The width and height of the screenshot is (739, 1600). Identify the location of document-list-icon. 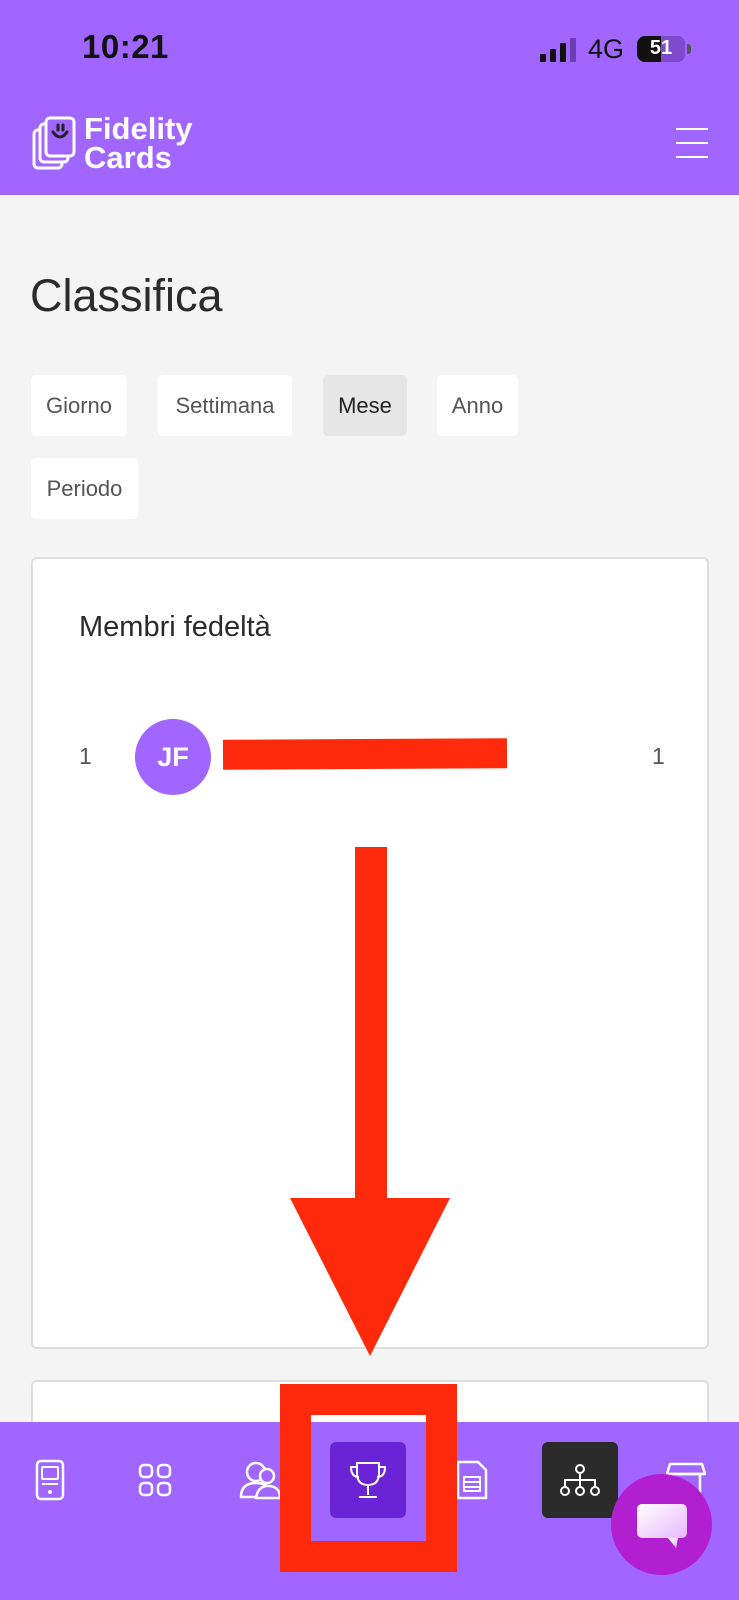
(472, 1480).